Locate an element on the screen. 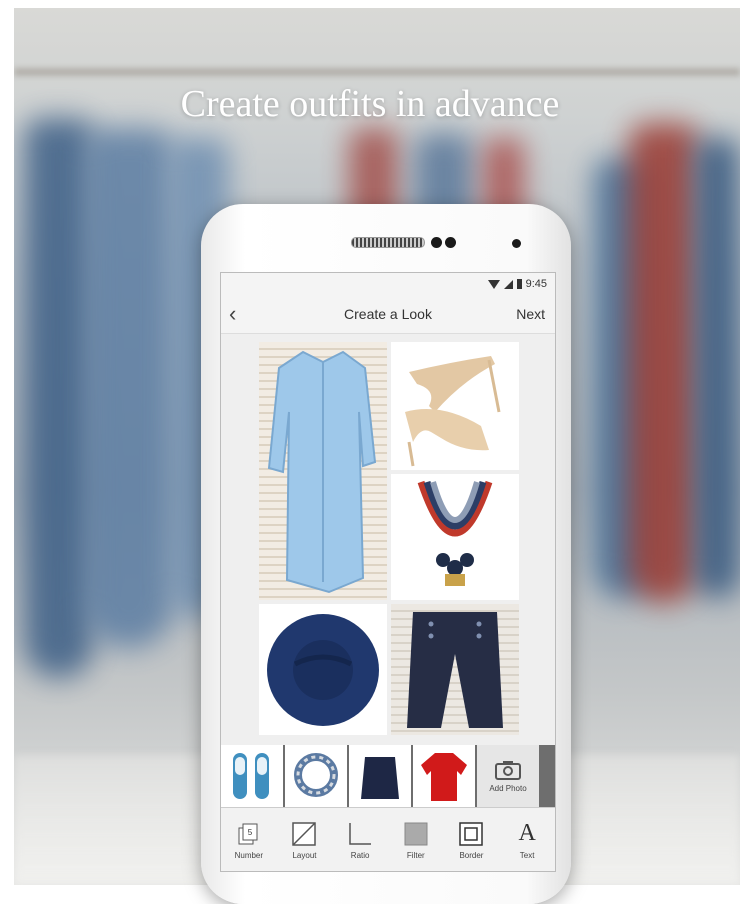 The width and height of the screenshot is (740, 904). camera-icon is located at coordinates (508, 770).